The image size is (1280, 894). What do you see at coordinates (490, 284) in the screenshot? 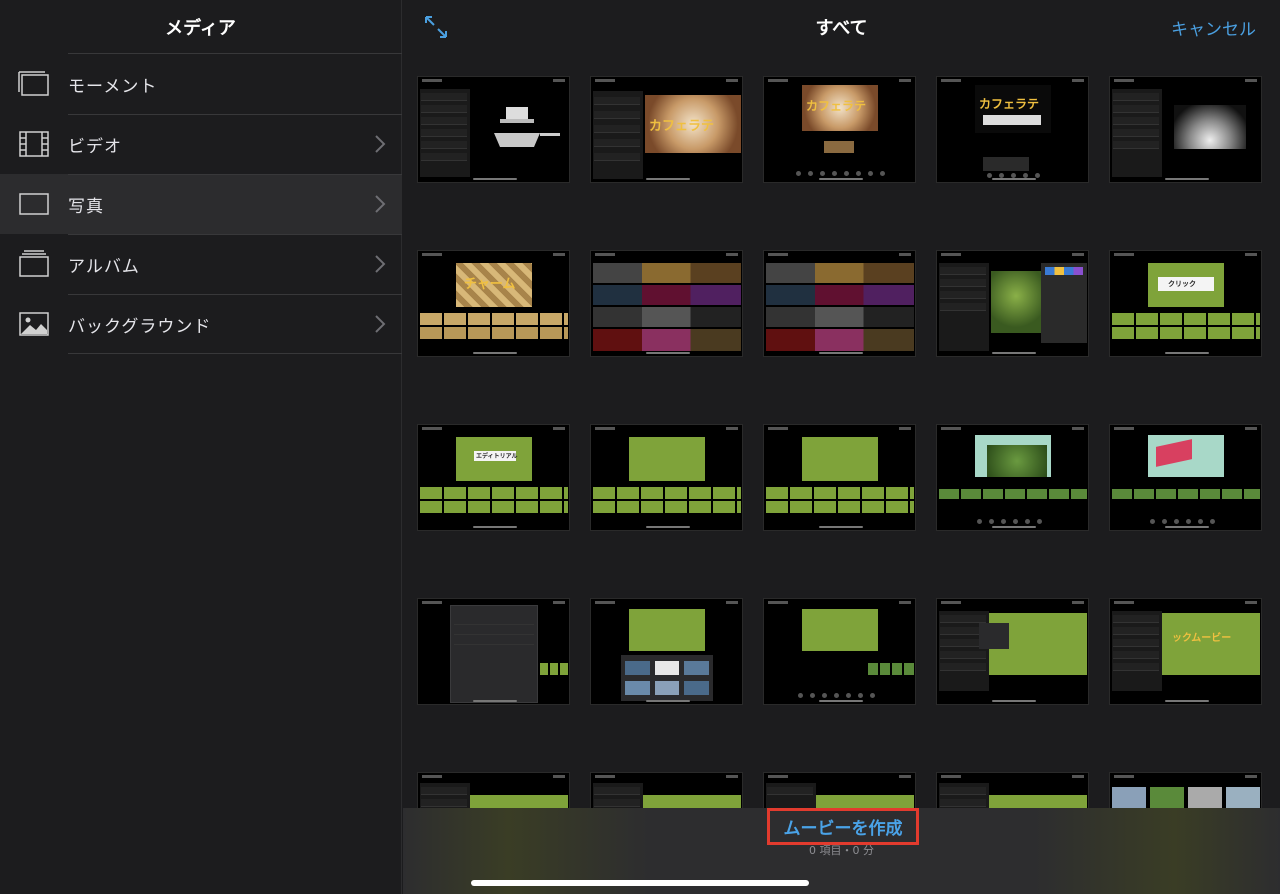
I see `thumbnail-caption: チャーム` at bounding box center [490, 284].